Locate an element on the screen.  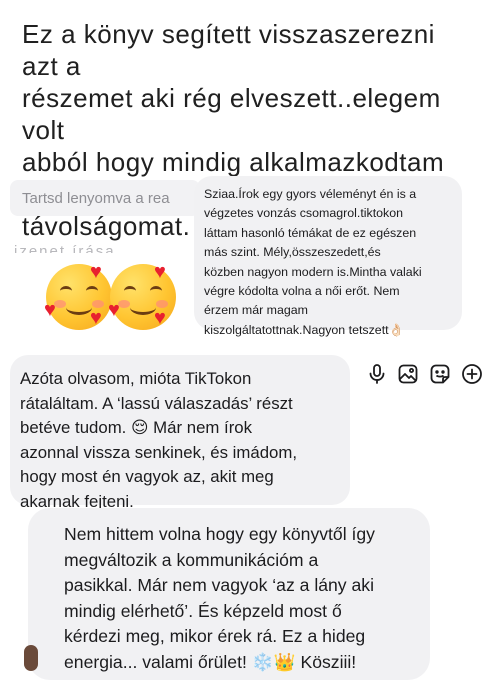
sticker-icon is located at coordinates (440, 374).